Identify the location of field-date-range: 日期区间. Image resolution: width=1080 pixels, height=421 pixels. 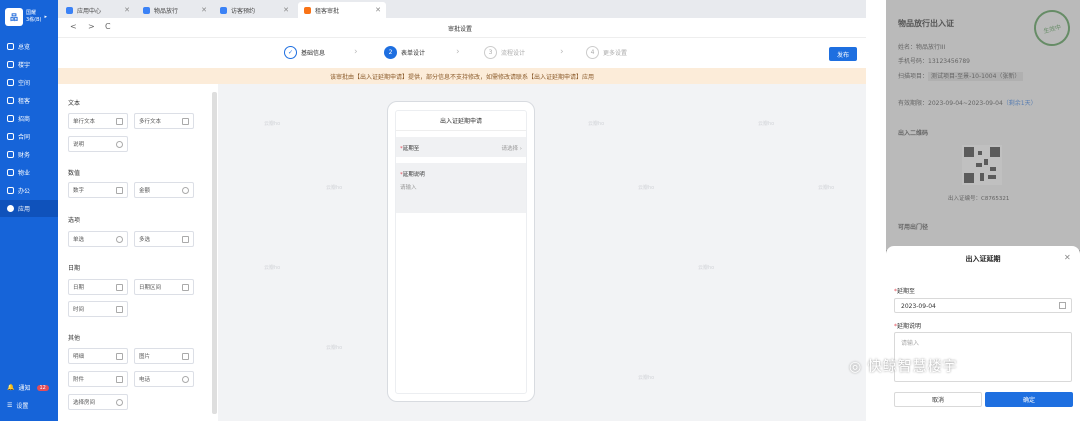
(164, 287).